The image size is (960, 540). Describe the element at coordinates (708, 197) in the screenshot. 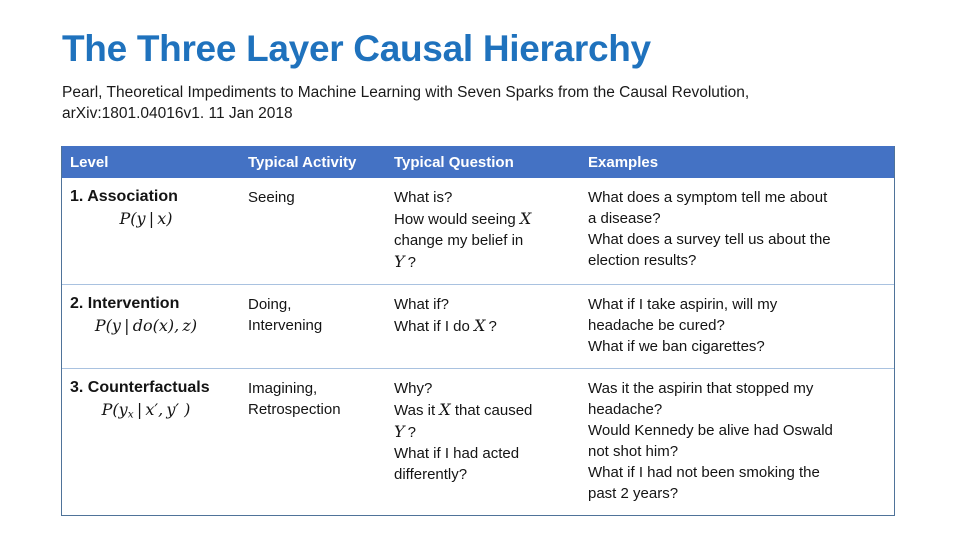

I see `example-line: What does a symptom tell me about` at that location.